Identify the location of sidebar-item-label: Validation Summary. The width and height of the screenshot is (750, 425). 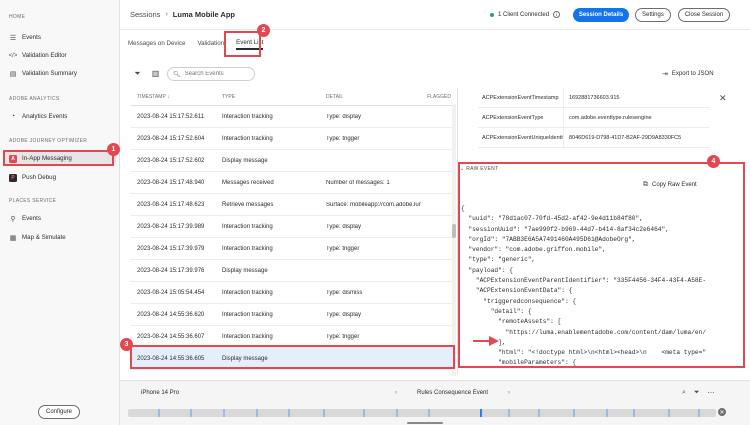
(49, 73).